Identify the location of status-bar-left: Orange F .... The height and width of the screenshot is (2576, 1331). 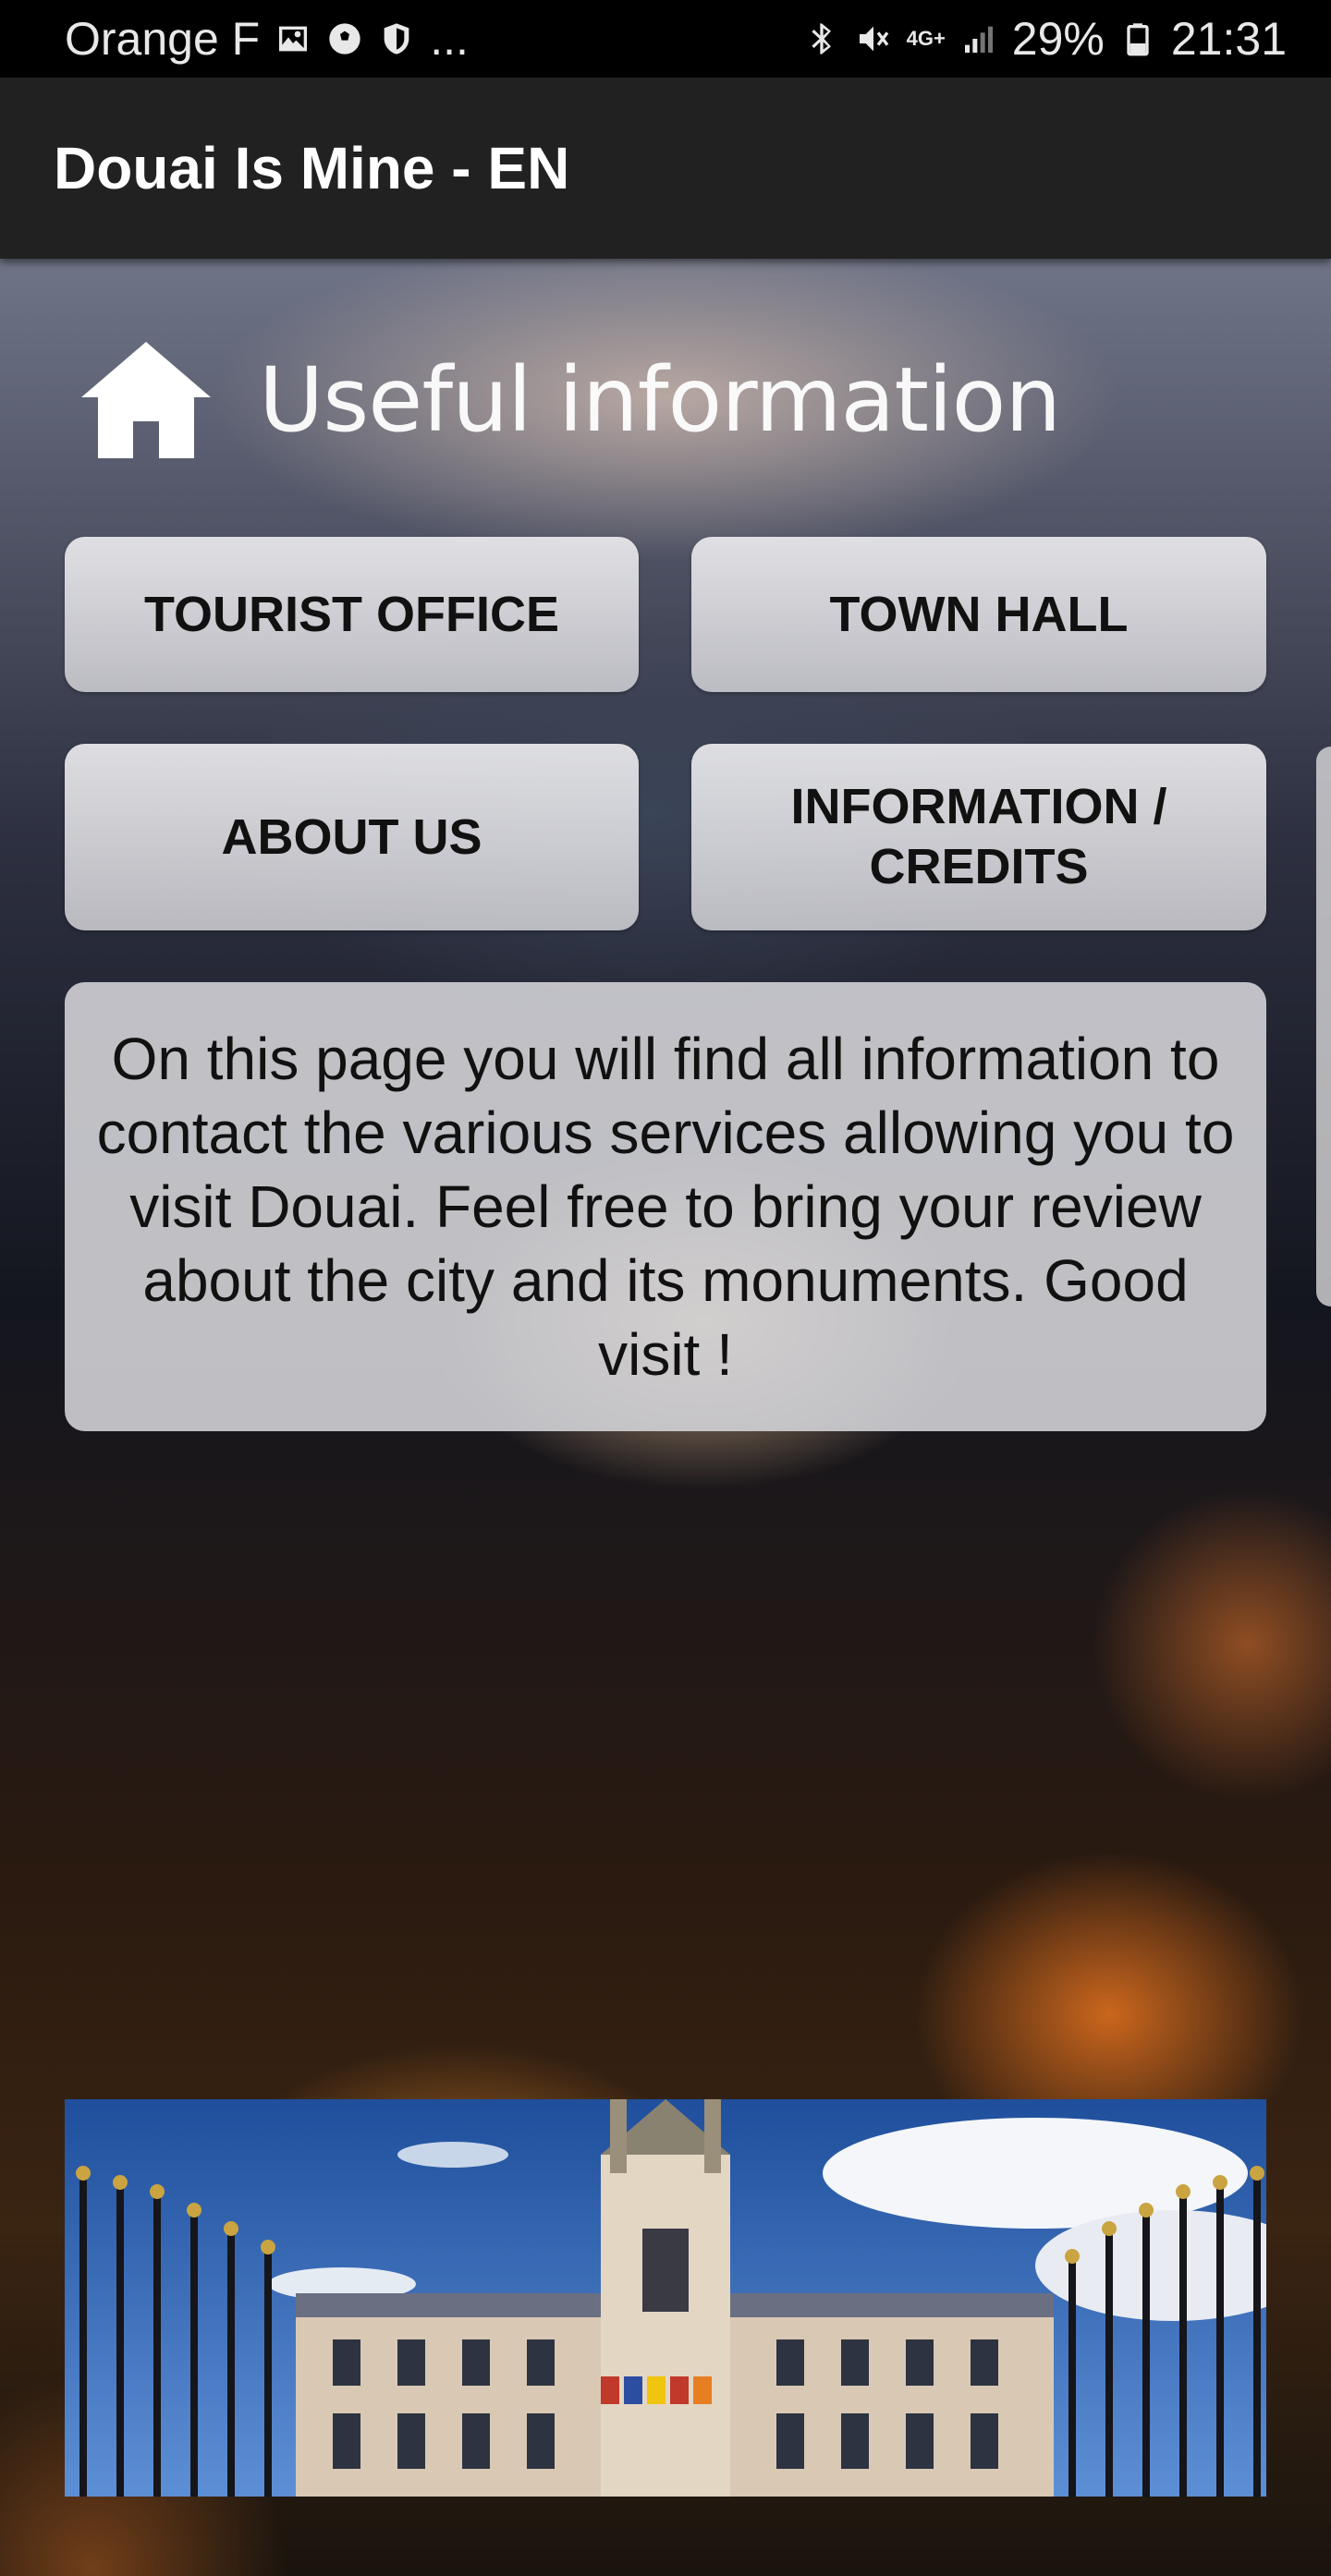
(267, 39).